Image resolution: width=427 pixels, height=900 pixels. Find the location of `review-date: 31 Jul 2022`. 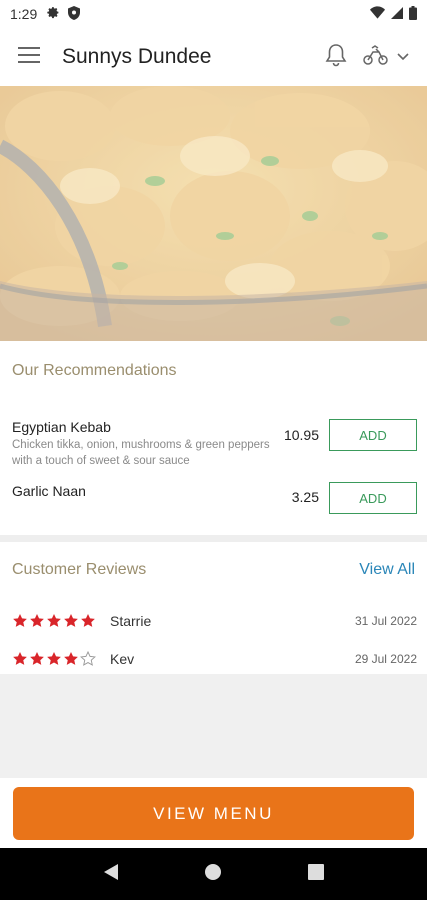

review-date: 31 Jul 2022 is located at coordinates (385, 621).